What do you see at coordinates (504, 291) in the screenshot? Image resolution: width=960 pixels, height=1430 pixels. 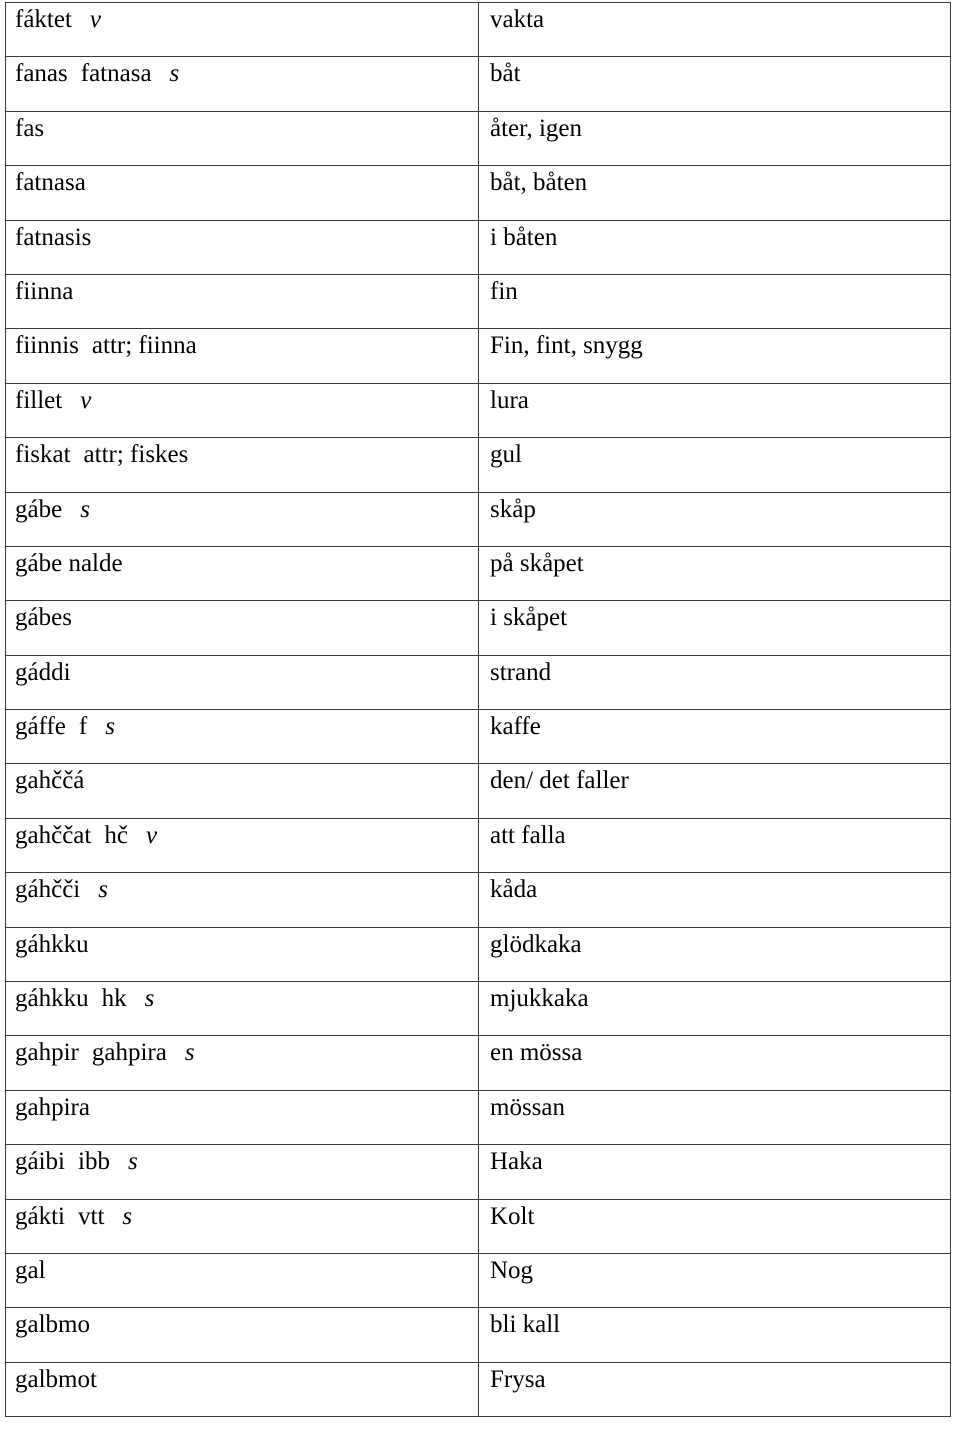 I see `translation-text: fin` at bounding box center [504, 291].